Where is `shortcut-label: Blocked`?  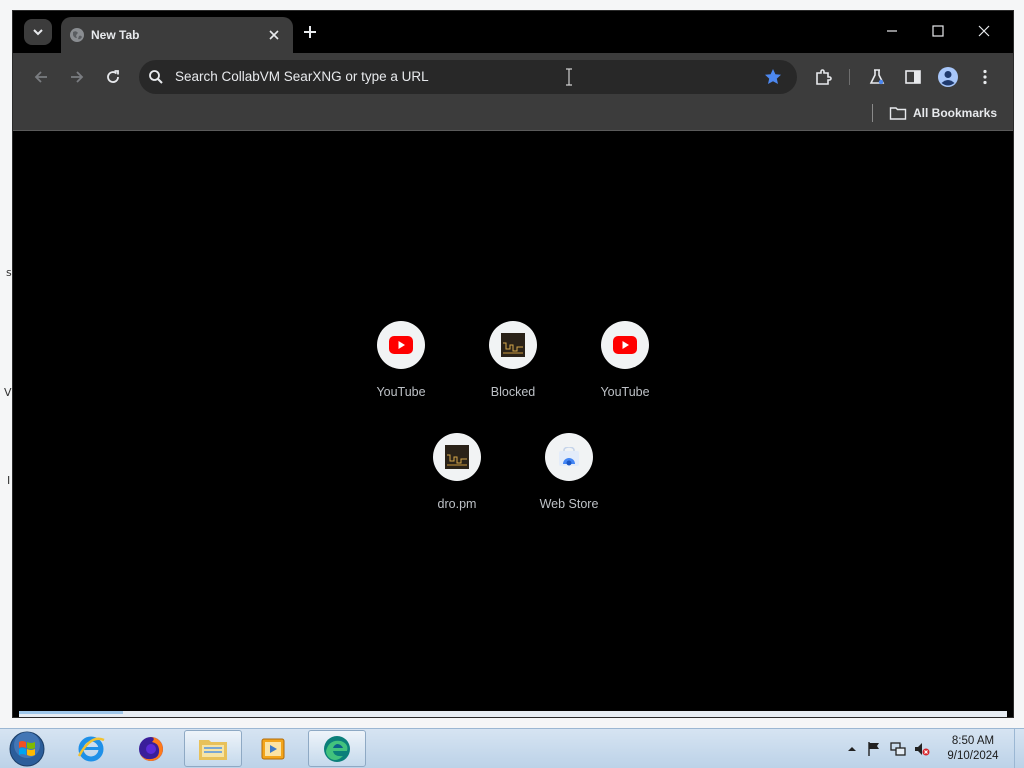 shortcut-label: Blocked is located at coordinates (513, 392).